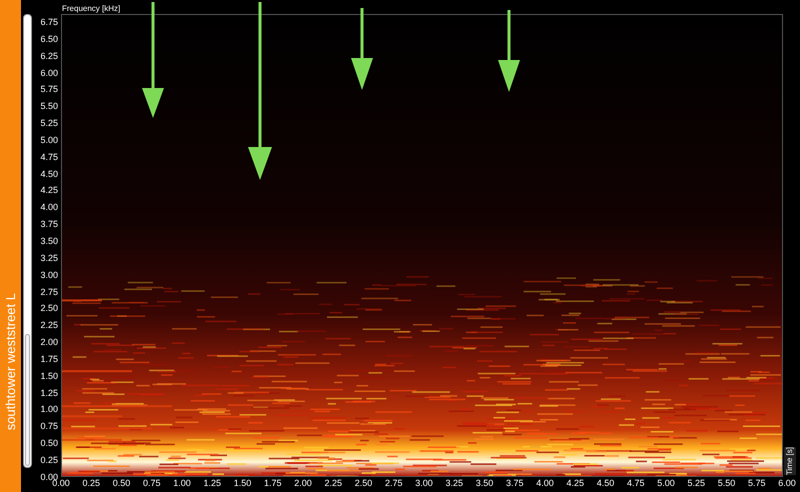 This screenshot has height=492, width=800. I want to click on axis-tick-label: 6.75, so click(49, 22).